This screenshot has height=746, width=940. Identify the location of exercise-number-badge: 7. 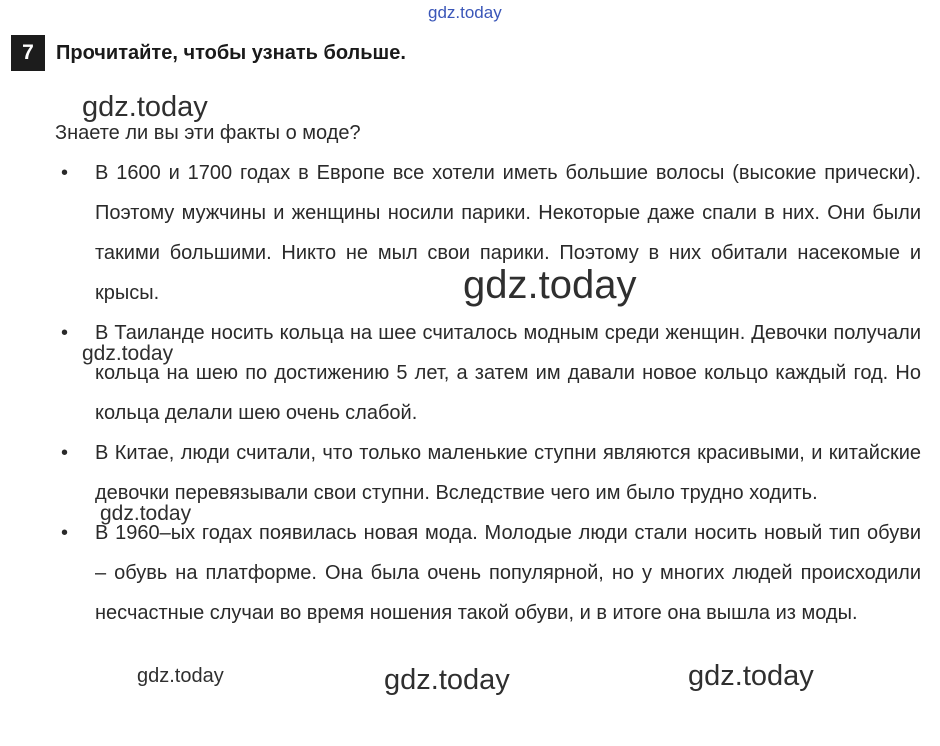
(28, 53).